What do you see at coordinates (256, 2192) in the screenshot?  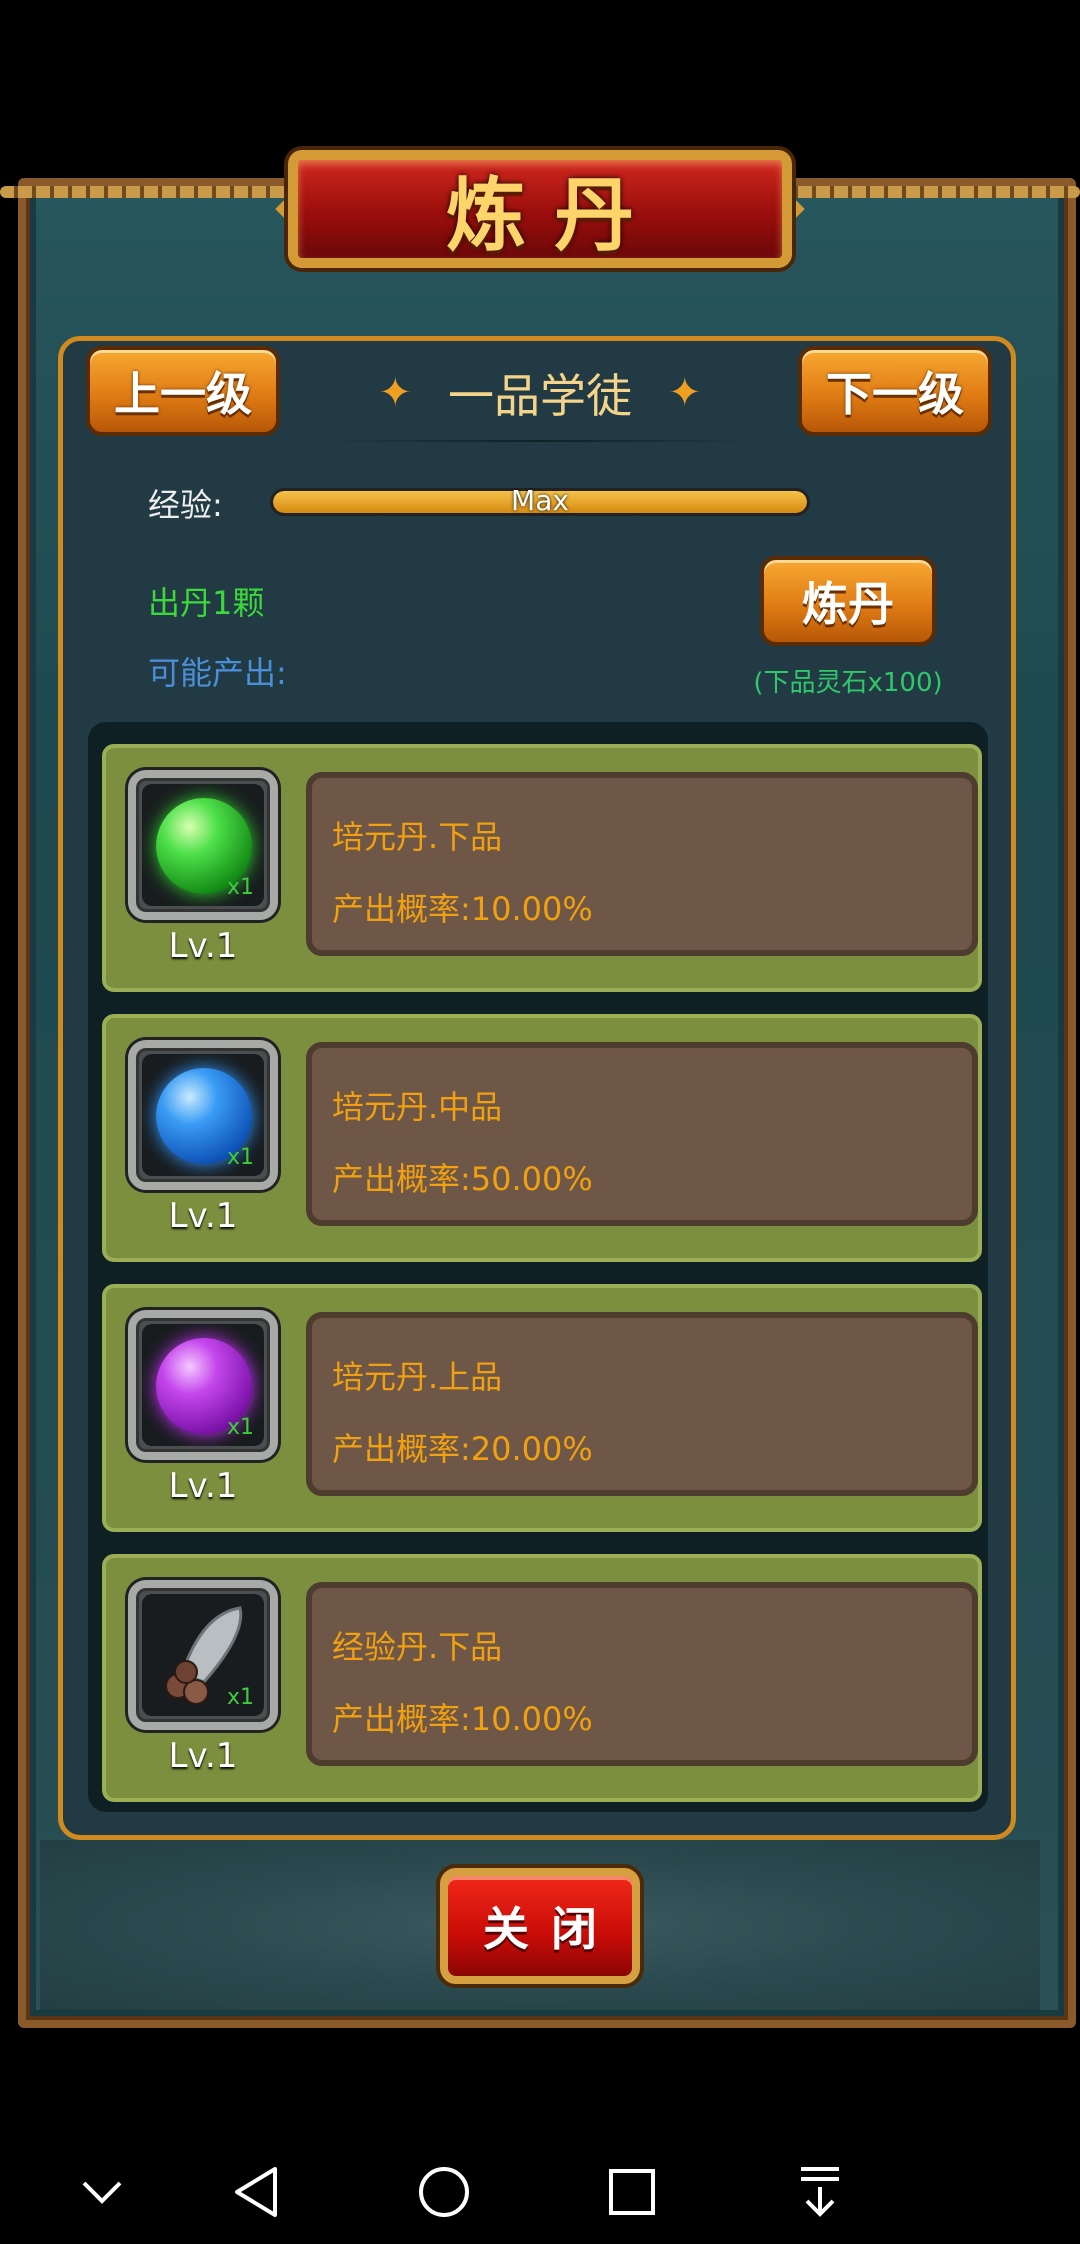 I see `back-icon` at bounding box center [256, 2192].